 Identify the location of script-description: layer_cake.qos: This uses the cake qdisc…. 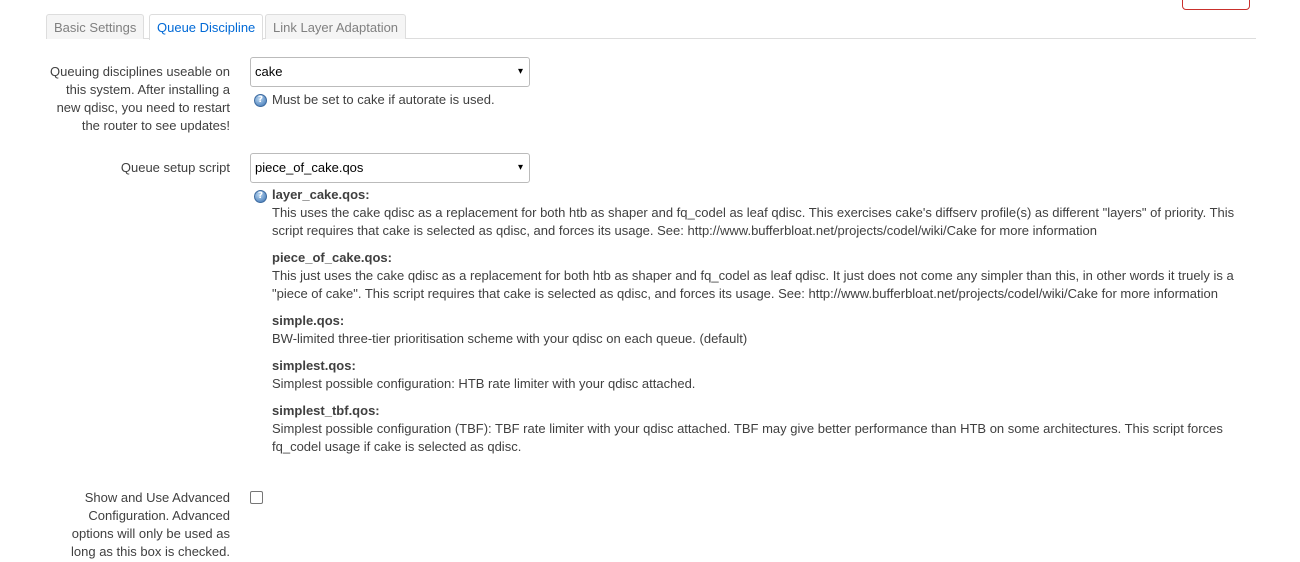
(759, 213).